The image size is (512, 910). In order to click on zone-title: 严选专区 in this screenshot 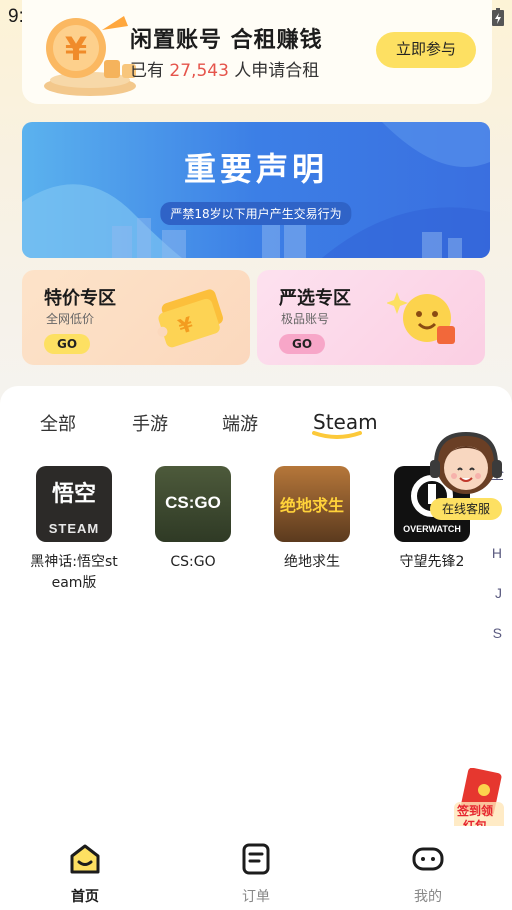, I will do `click(315, 298)`.